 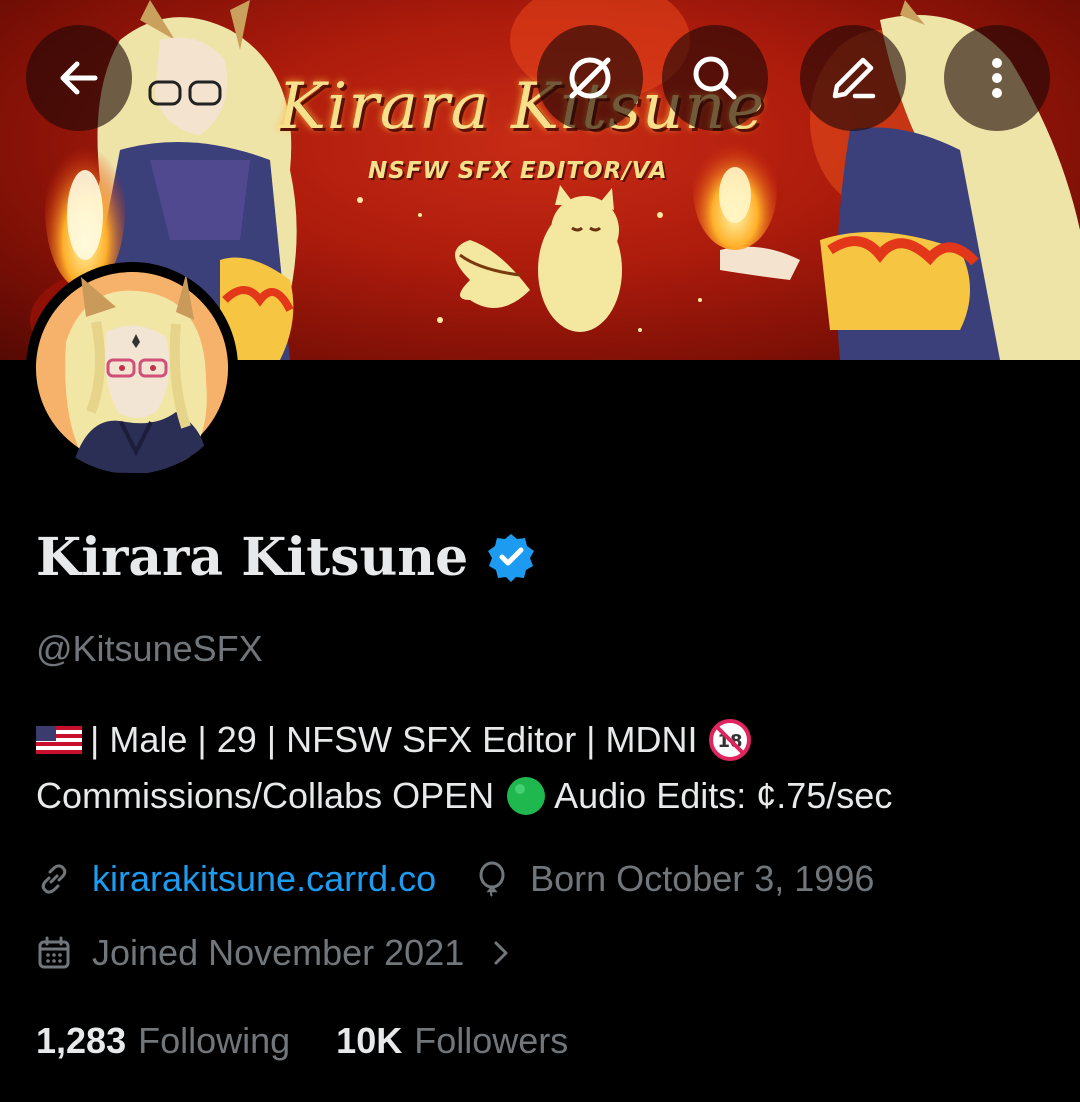 I want to click on calendar-icon, so click(x=54, y=952).